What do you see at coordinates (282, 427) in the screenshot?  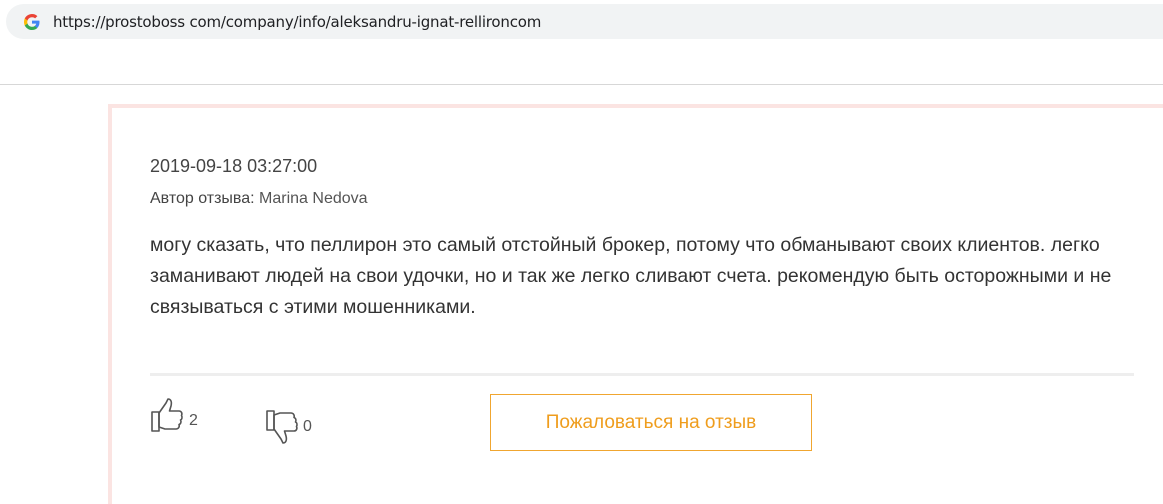 I see `thumbs-down-icon` at bounding box center [282, 427].